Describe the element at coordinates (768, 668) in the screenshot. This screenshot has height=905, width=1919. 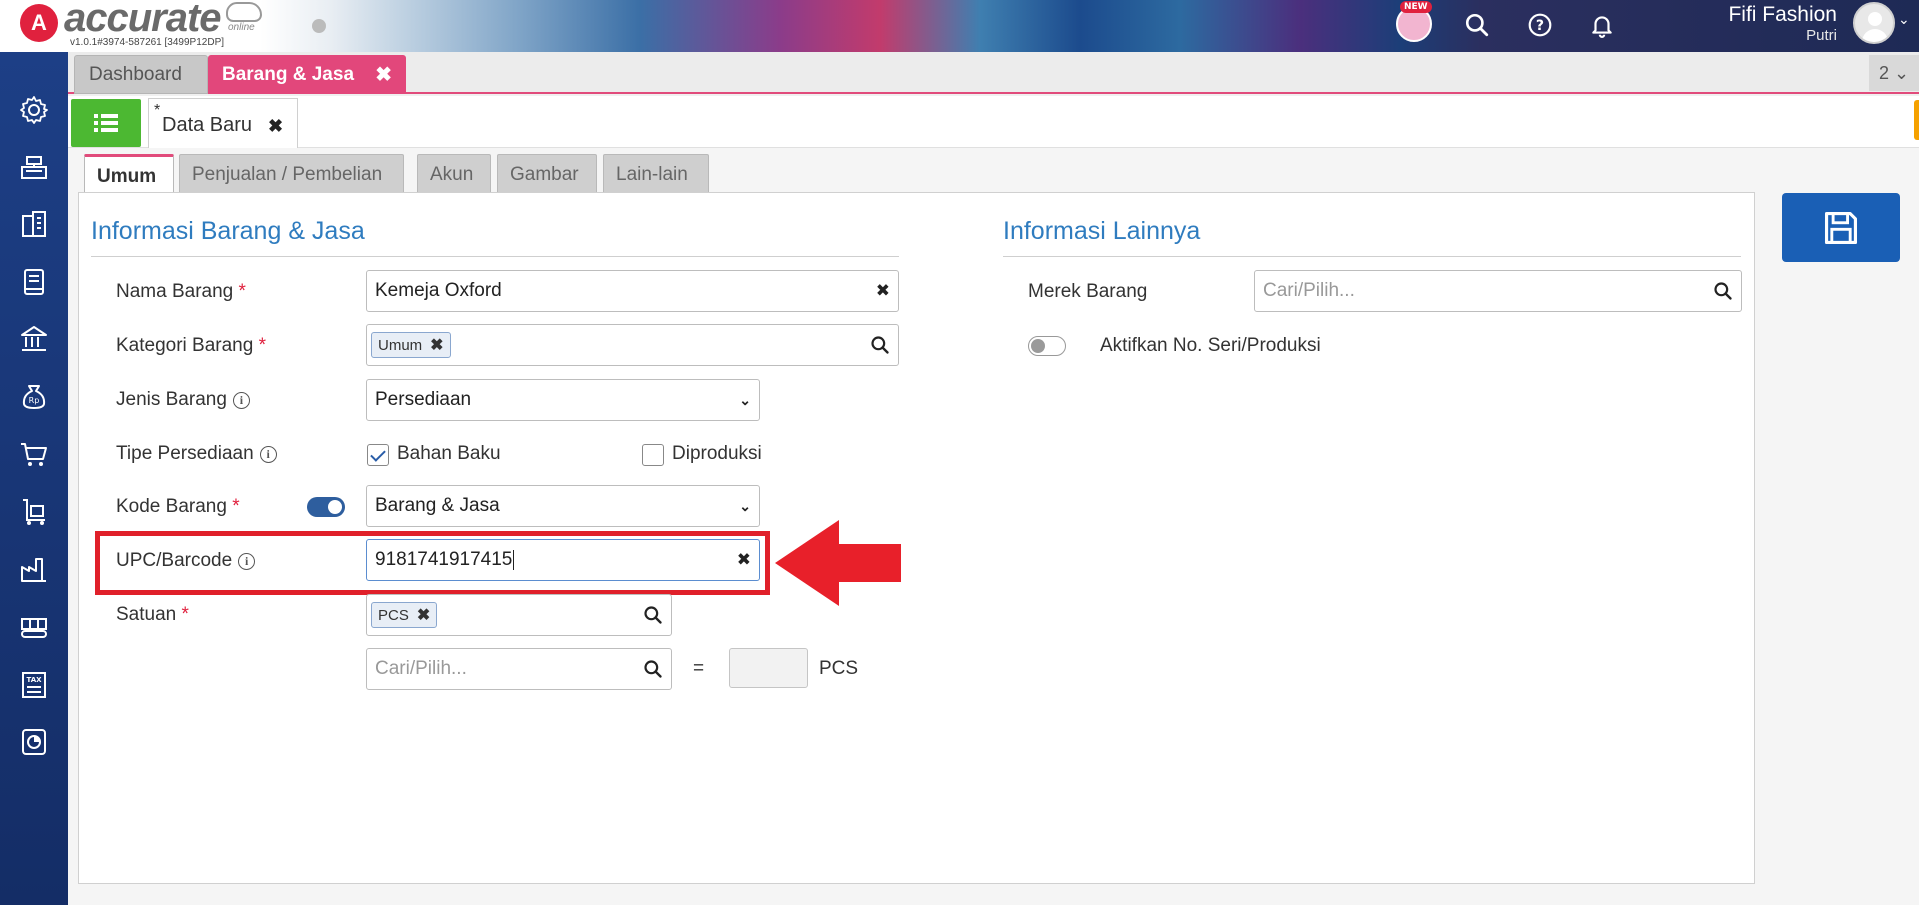
I see `konversi-input` at that location.